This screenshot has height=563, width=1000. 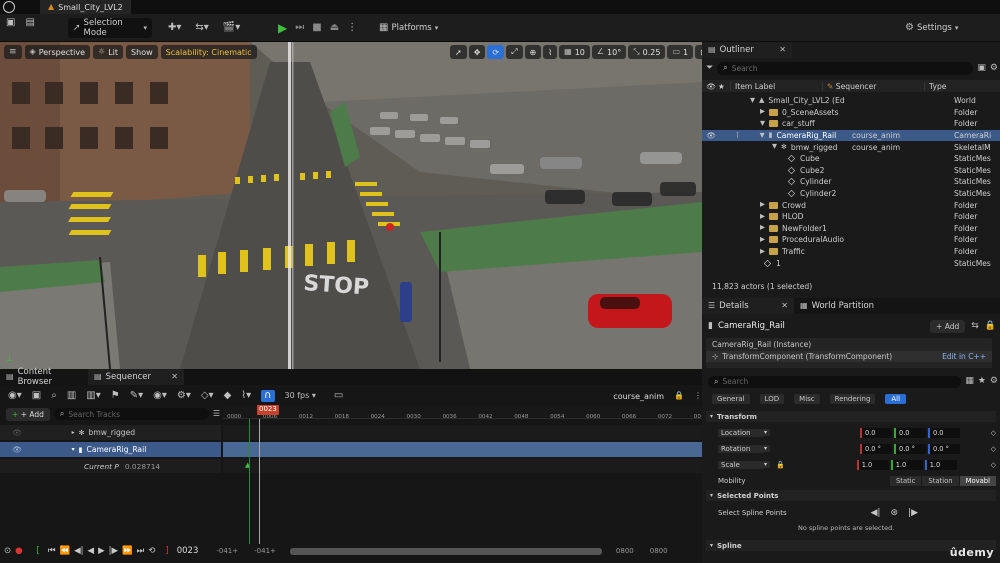 I want to click on details-search-input: ⌕ Search, so click(x=835, y=381).